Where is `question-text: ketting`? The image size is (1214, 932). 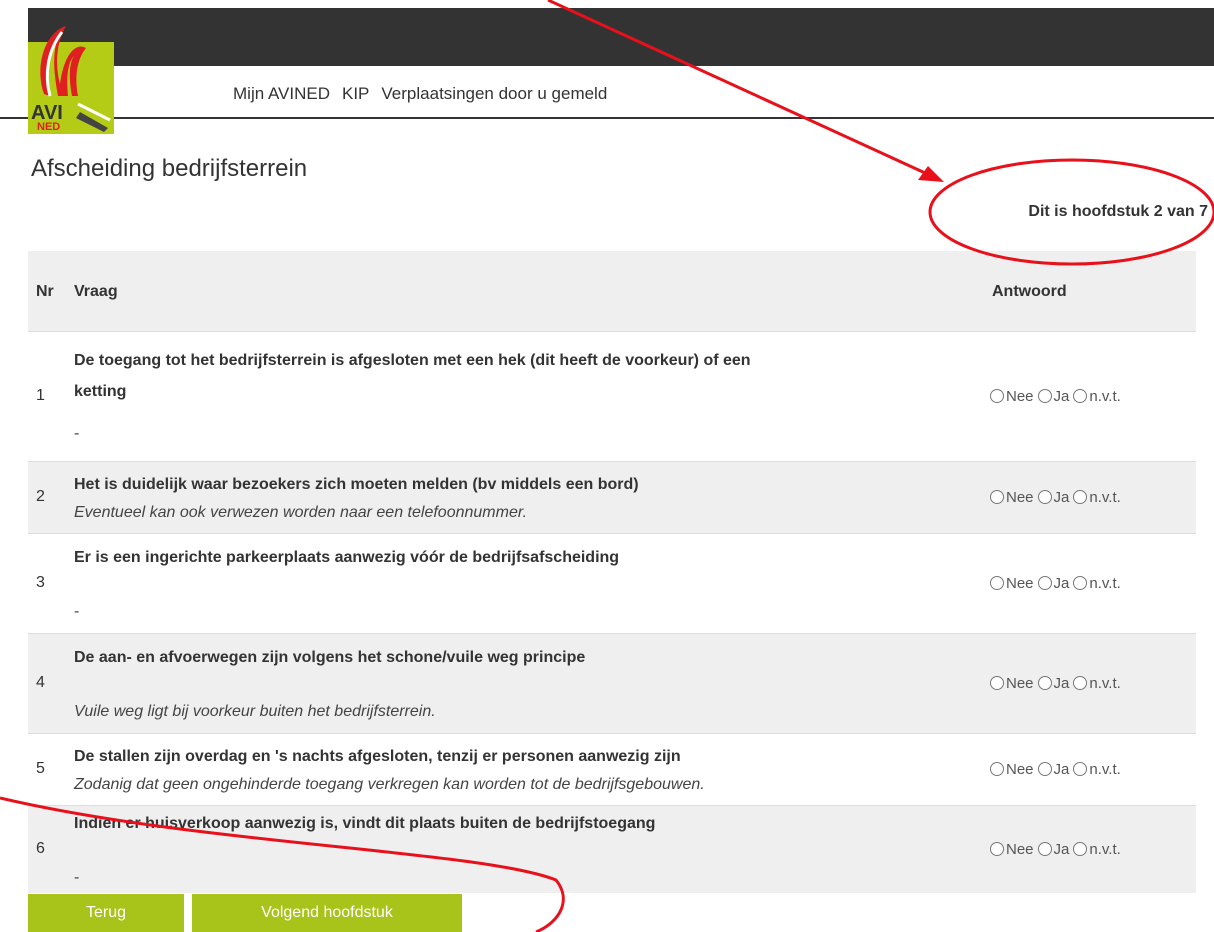
question-text: ketting is located at coordinates (100, 391).